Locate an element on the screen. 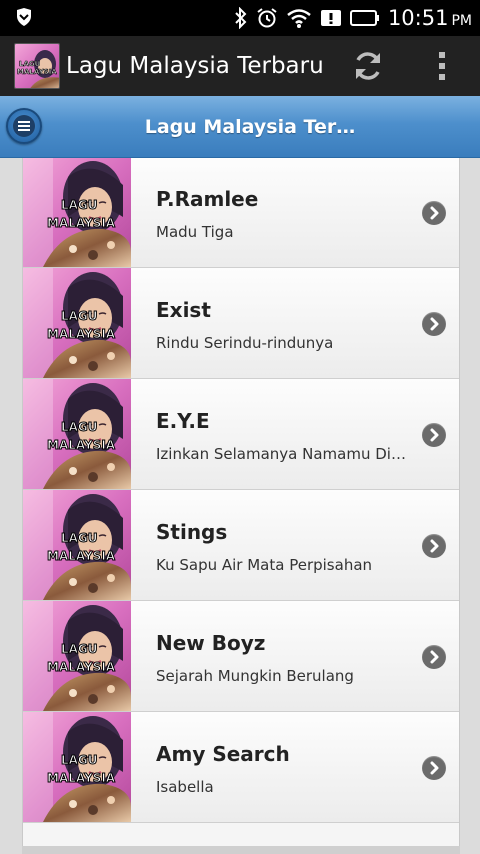 The width and height of the screenshot is (480, 854). app-logo: LAGU MALAYSIA is located at coordinates (37, 66).